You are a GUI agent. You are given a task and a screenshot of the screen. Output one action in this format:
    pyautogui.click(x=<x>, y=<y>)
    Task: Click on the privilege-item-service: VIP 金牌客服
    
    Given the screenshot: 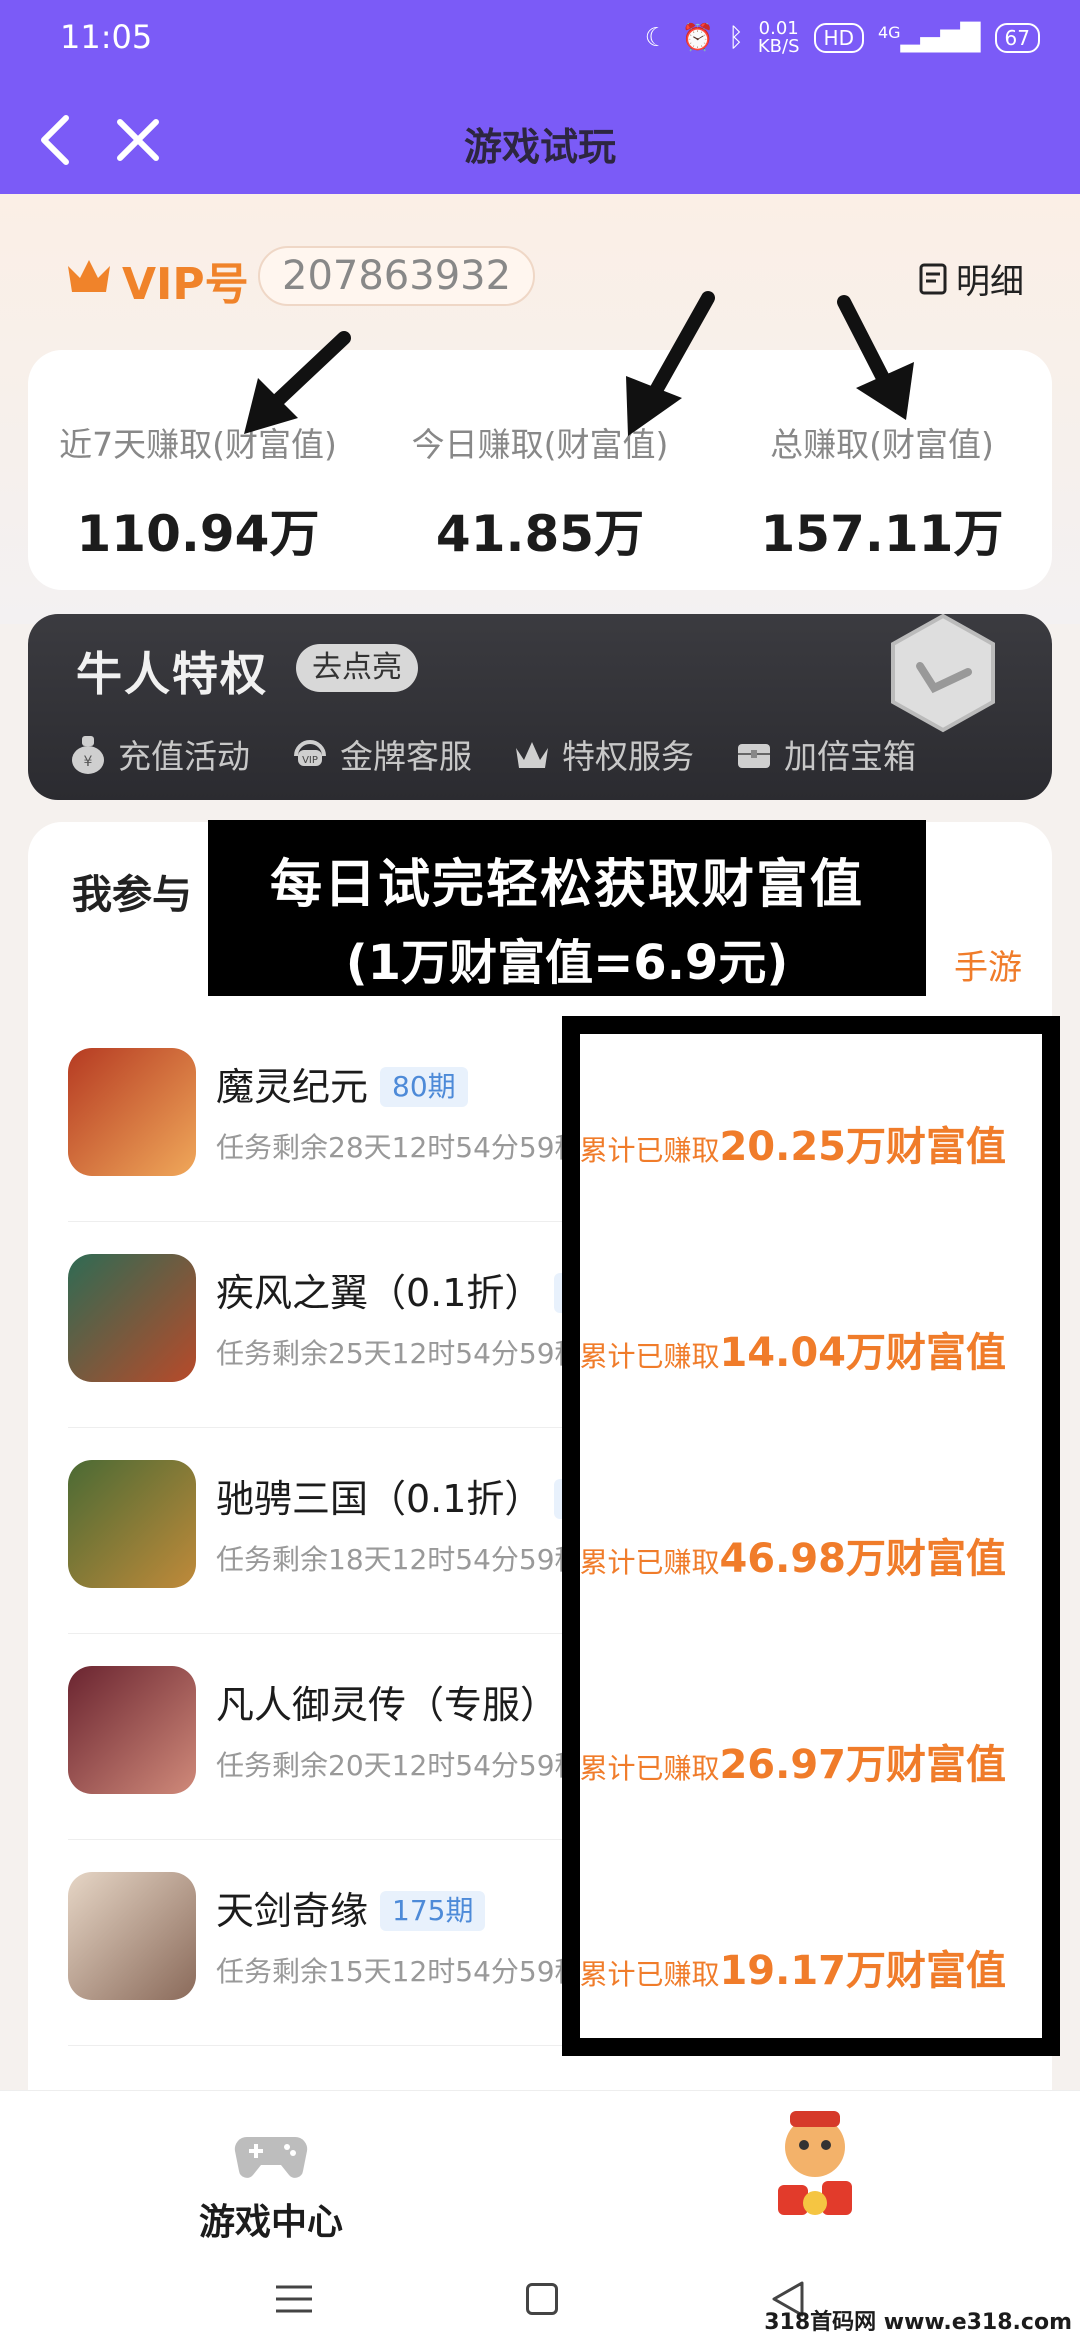 What is the action you would take?
    pyautogui.click(x=381, y=754)
    